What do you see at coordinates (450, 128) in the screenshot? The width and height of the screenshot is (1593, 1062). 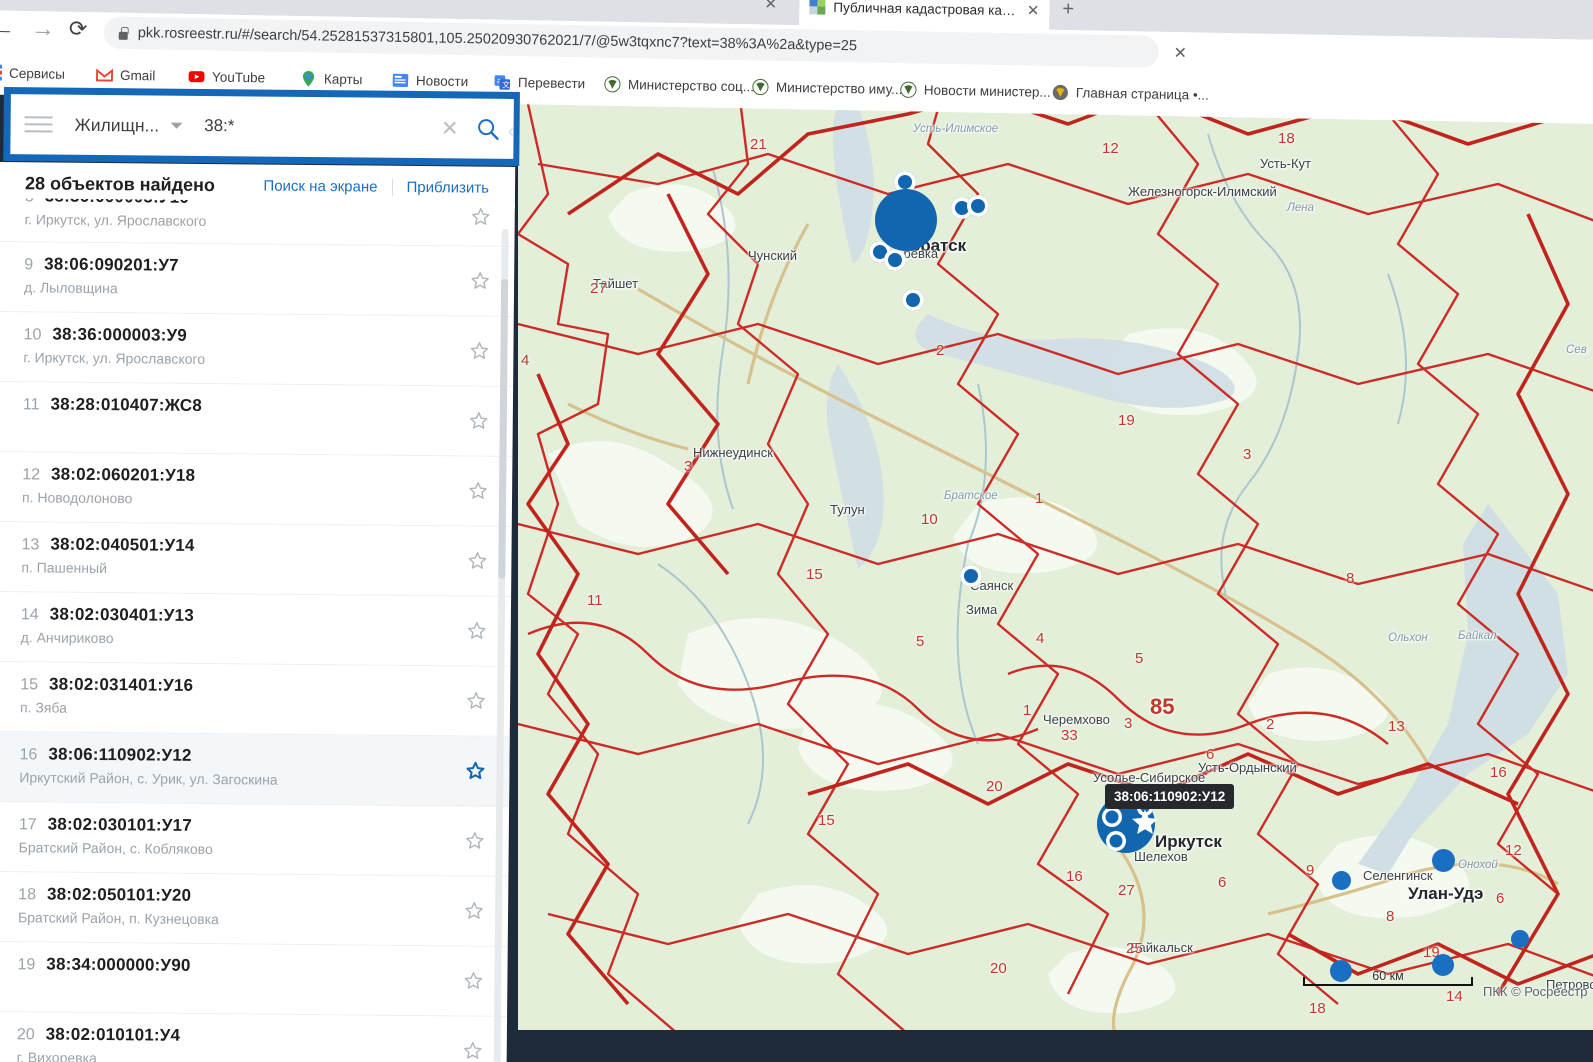 I see `clear-search-icon: ✕` at bounding box center [450, 128].